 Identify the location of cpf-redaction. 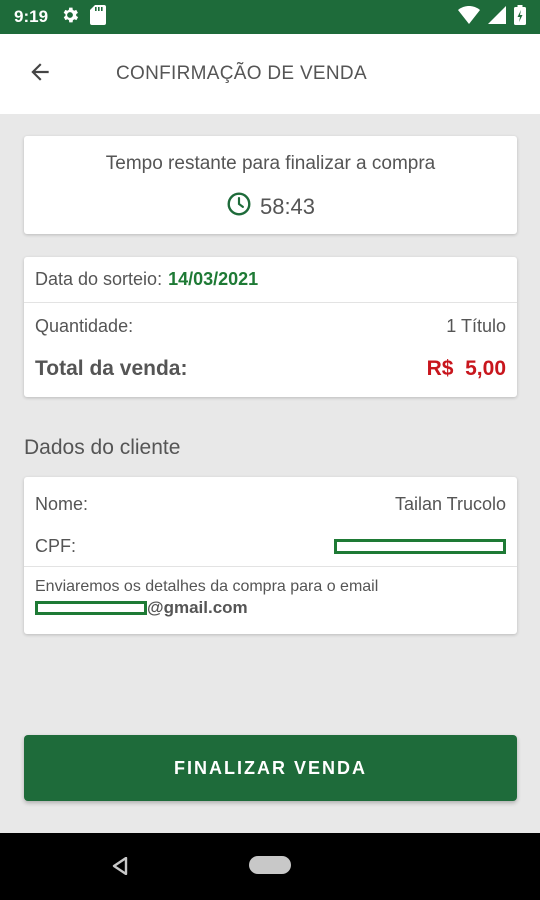
(420, 546).